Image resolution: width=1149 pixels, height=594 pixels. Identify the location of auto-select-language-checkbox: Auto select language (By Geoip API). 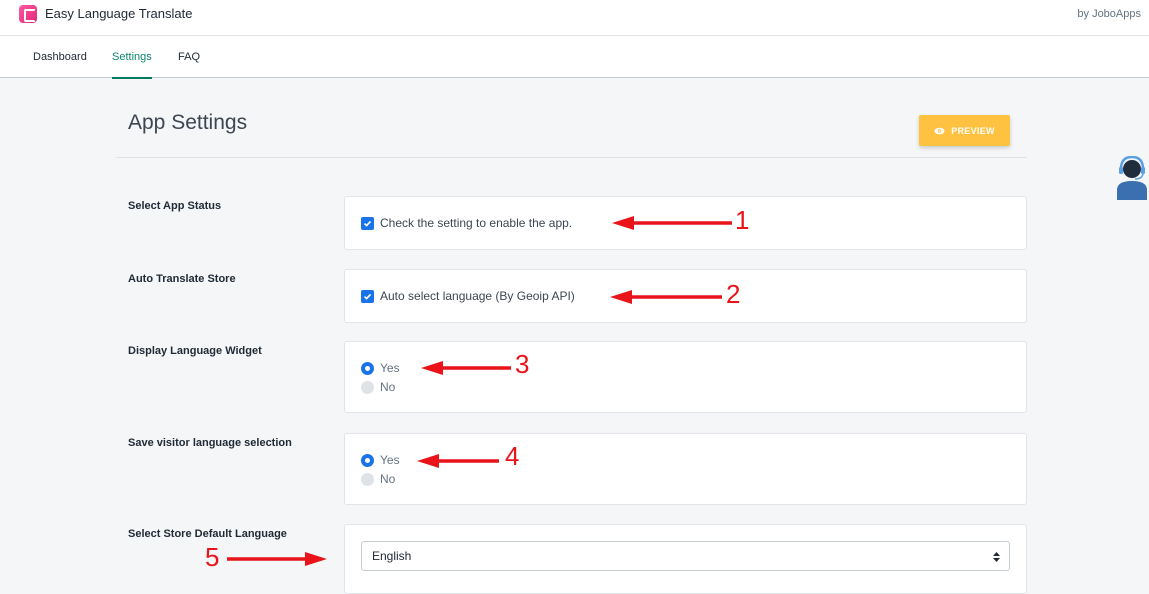
(468, 296).